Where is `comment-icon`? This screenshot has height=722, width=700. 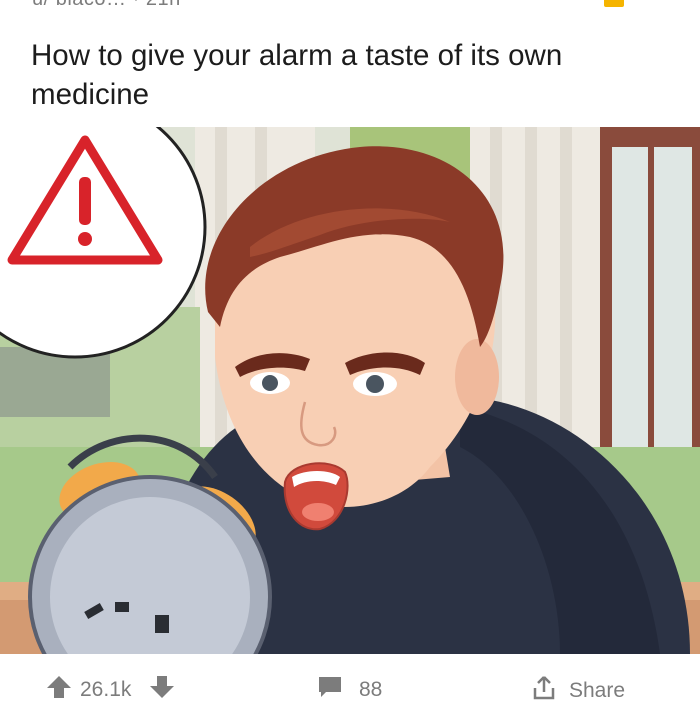 comment-icon is located at coordinates (330, 690).